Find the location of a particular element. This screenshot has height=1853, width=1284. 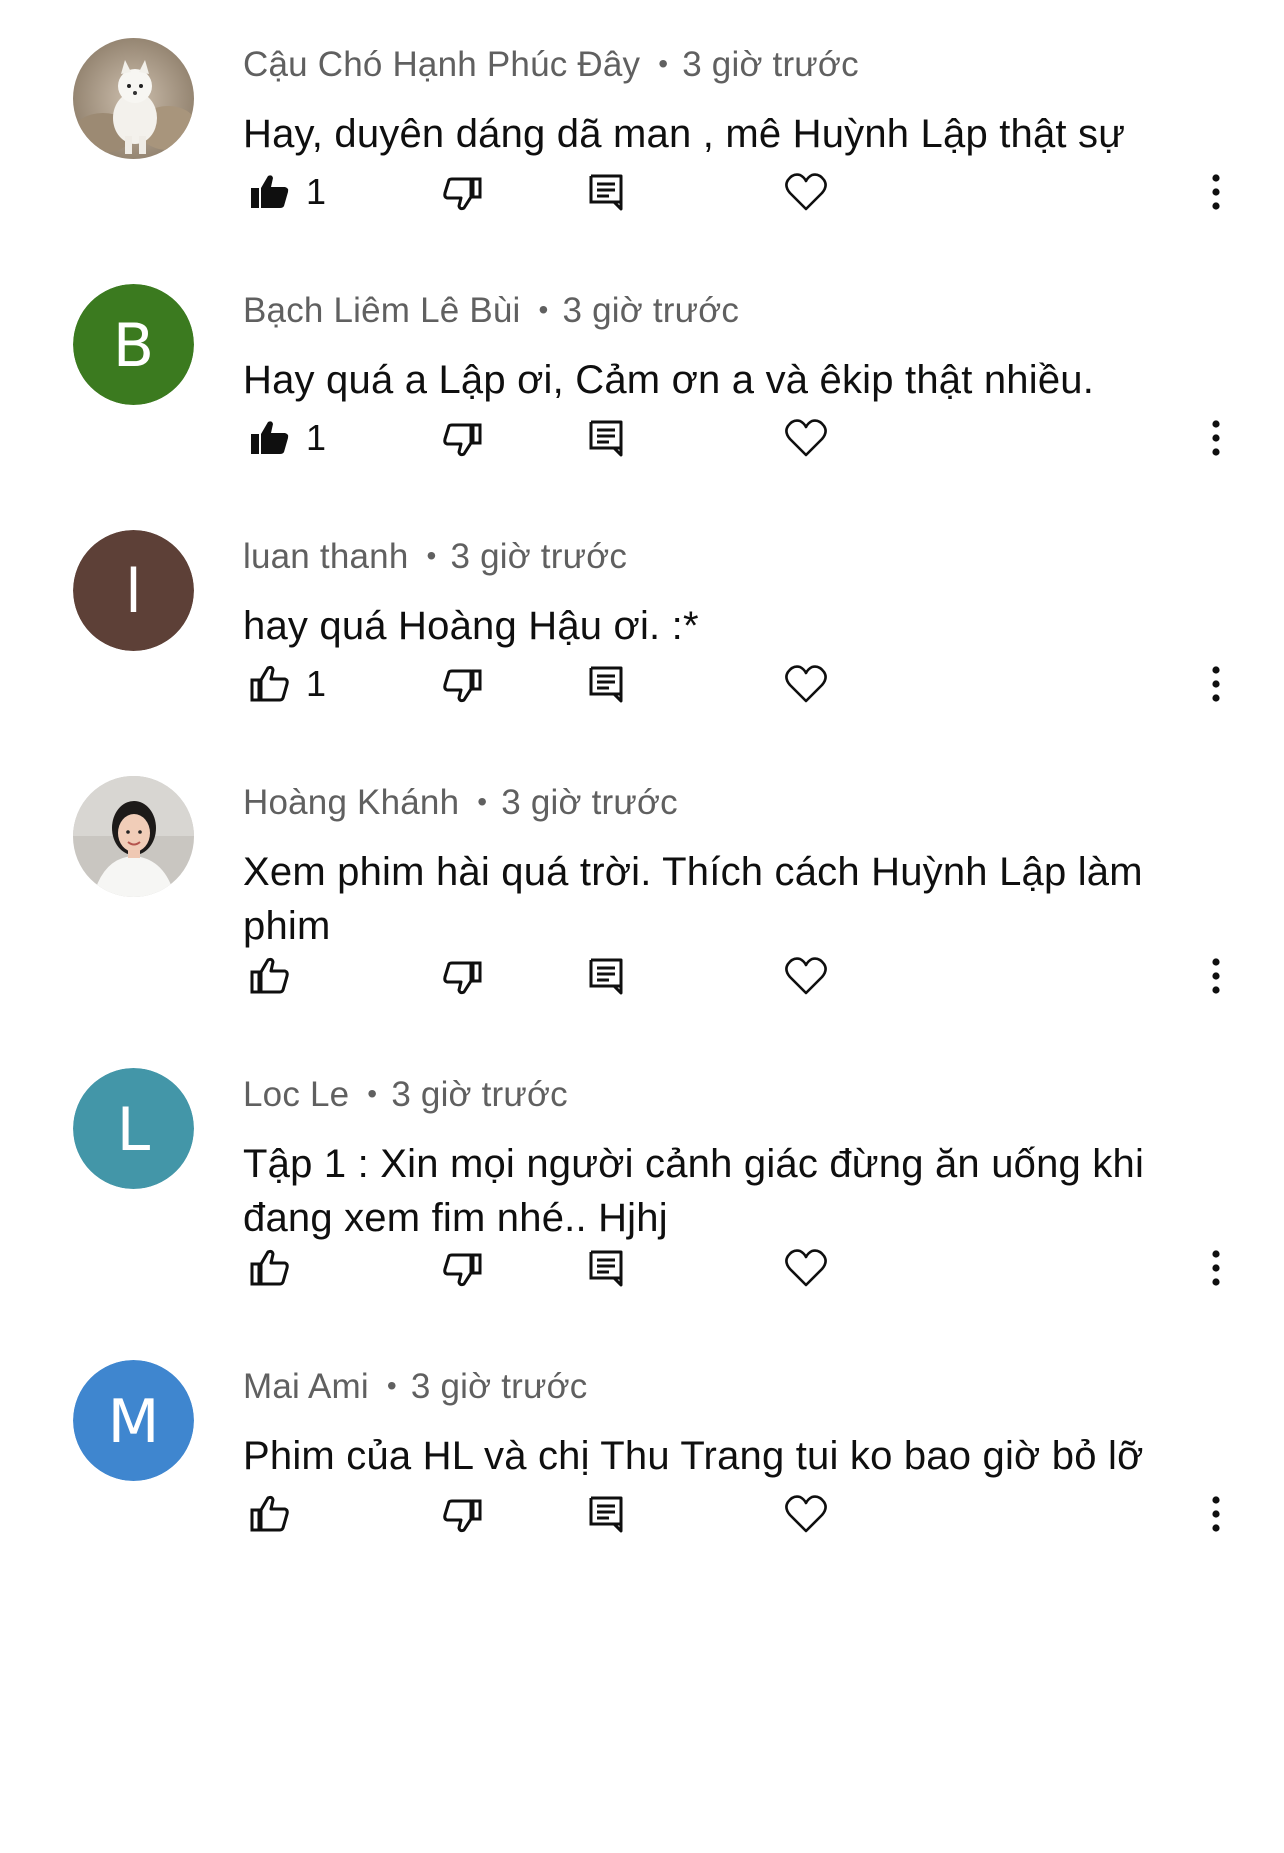

avatar: L is located at coordinates (133, 1128).